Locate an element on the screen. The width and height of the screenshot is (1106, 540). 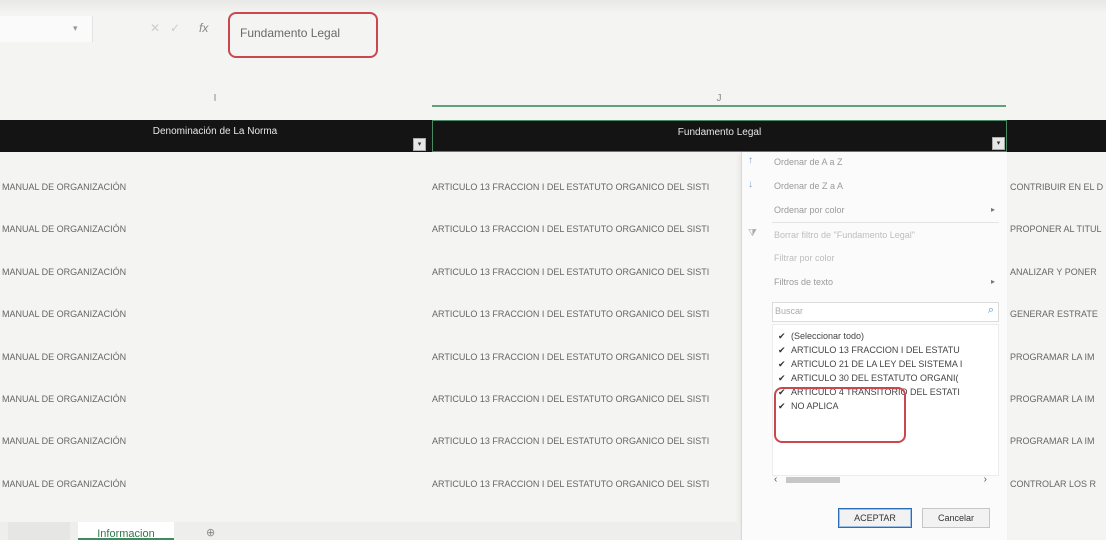
list-item: ✔ ARTICULO 21 DE LA LEY DEL SISTEMA I is located at coordinates (870, 364).